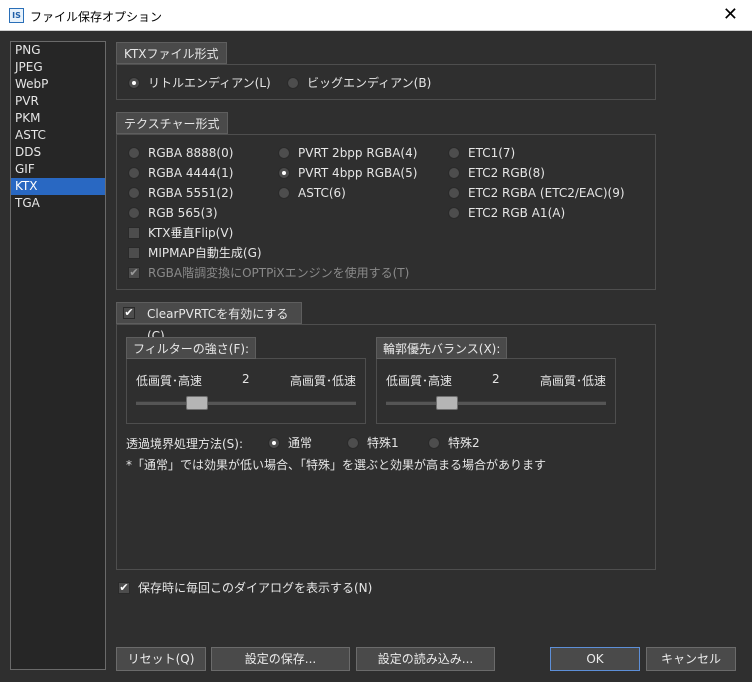  I want to click on checkbox-label: MIPMAP自動生成(G), so click(205, 253).